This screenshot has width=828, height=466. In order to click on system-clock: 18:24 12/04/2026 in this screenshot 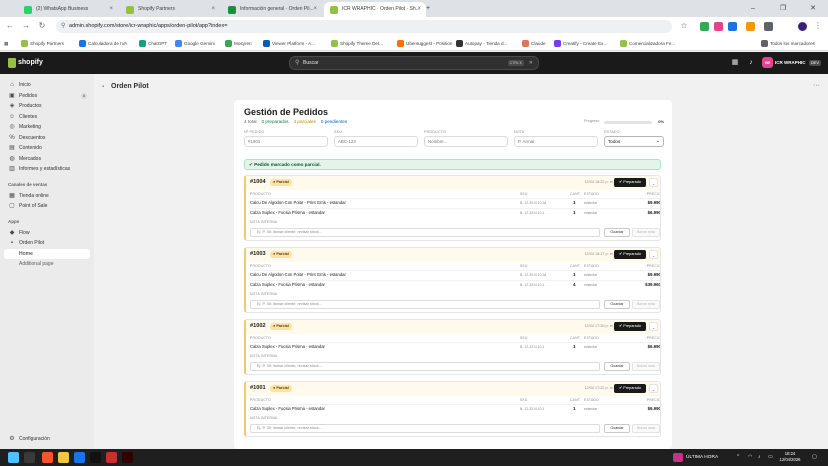, I will do `click(790, 457)`.